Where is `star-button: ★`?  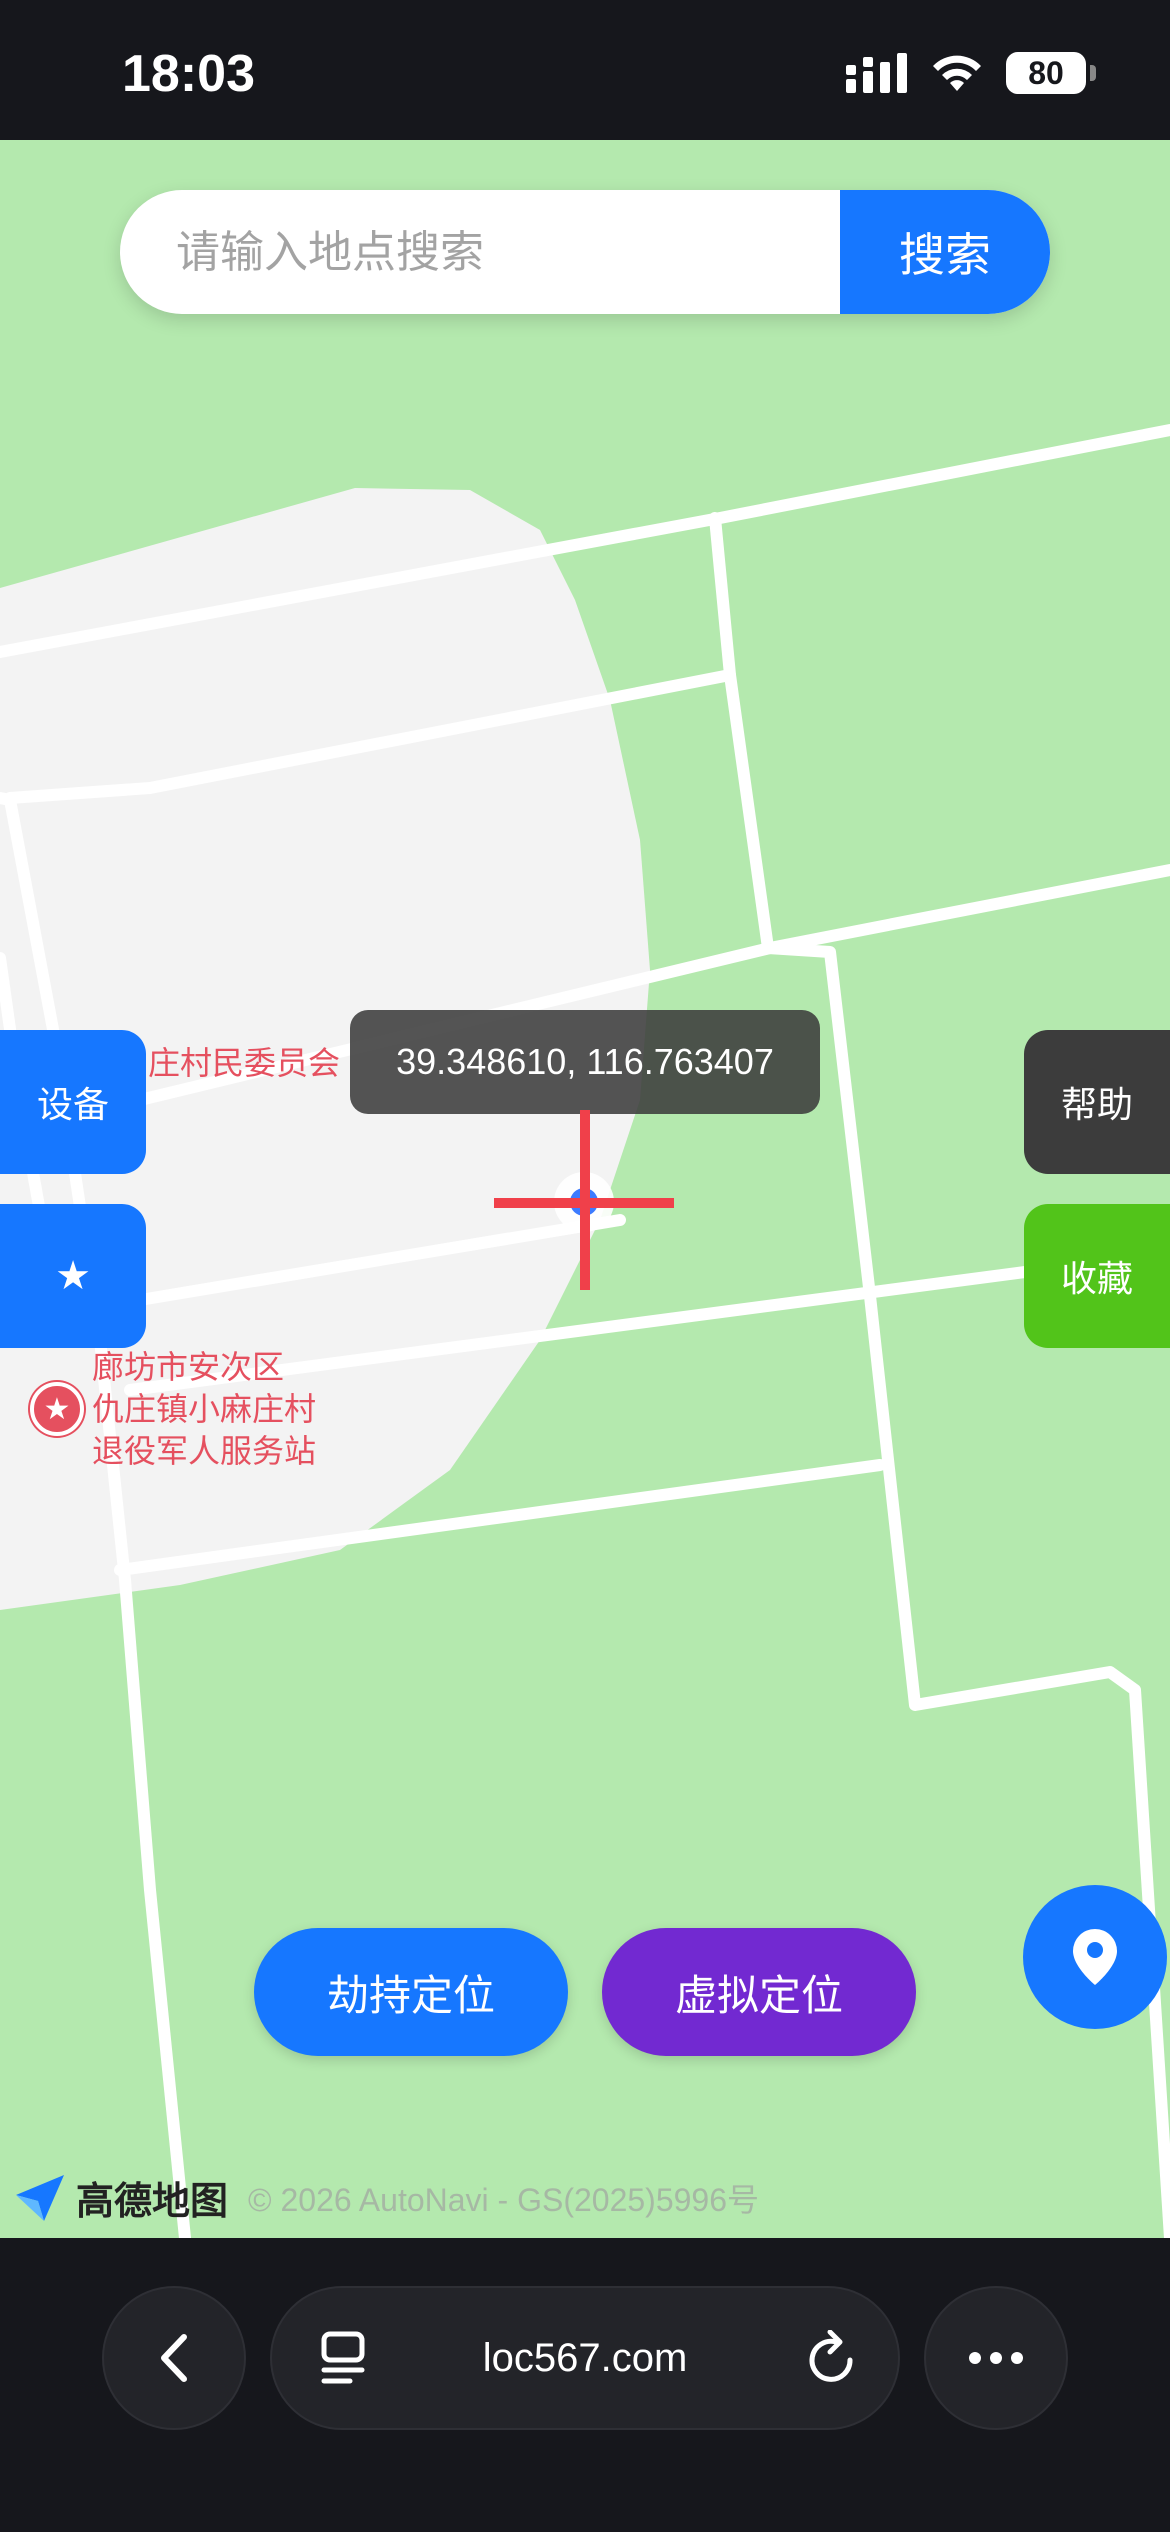
star-button: ★ is located at coordinates (73, 1276).